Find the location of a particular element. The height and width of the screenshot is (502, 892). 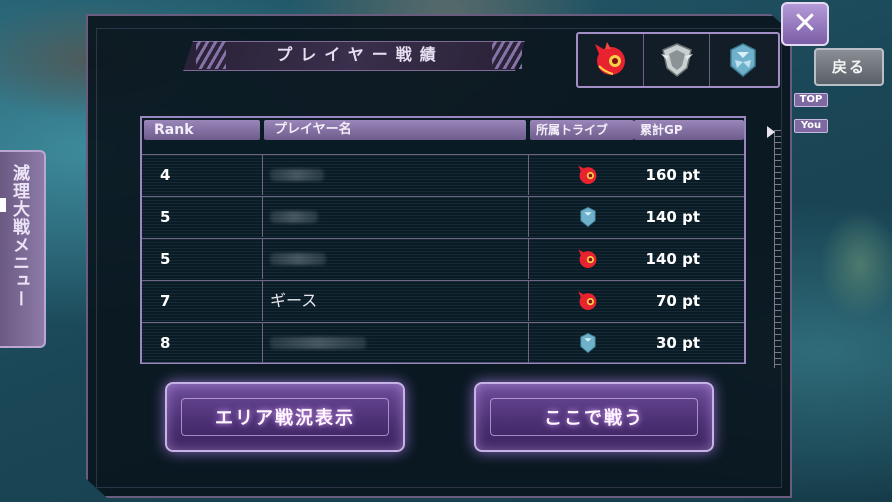

table-row: 7 ギース 70 pt is located at coordinates (443, 300).